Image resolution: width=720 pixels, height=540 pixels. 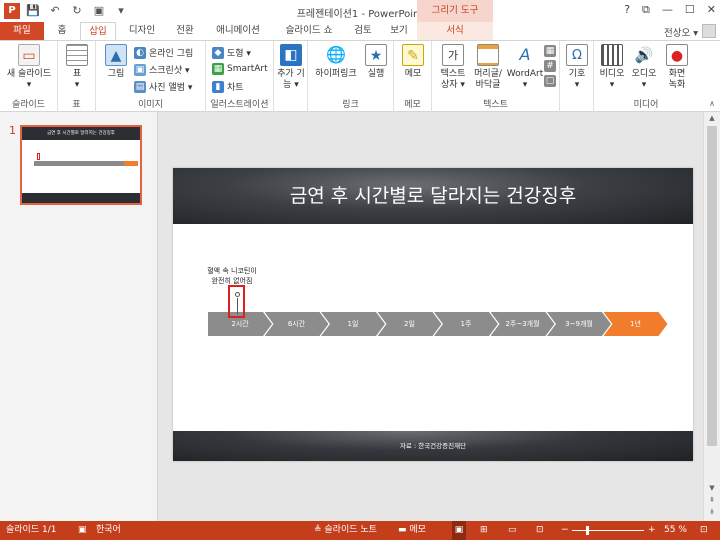 I want to click on tab-transitions: 전환, so click(x=185, y=31).